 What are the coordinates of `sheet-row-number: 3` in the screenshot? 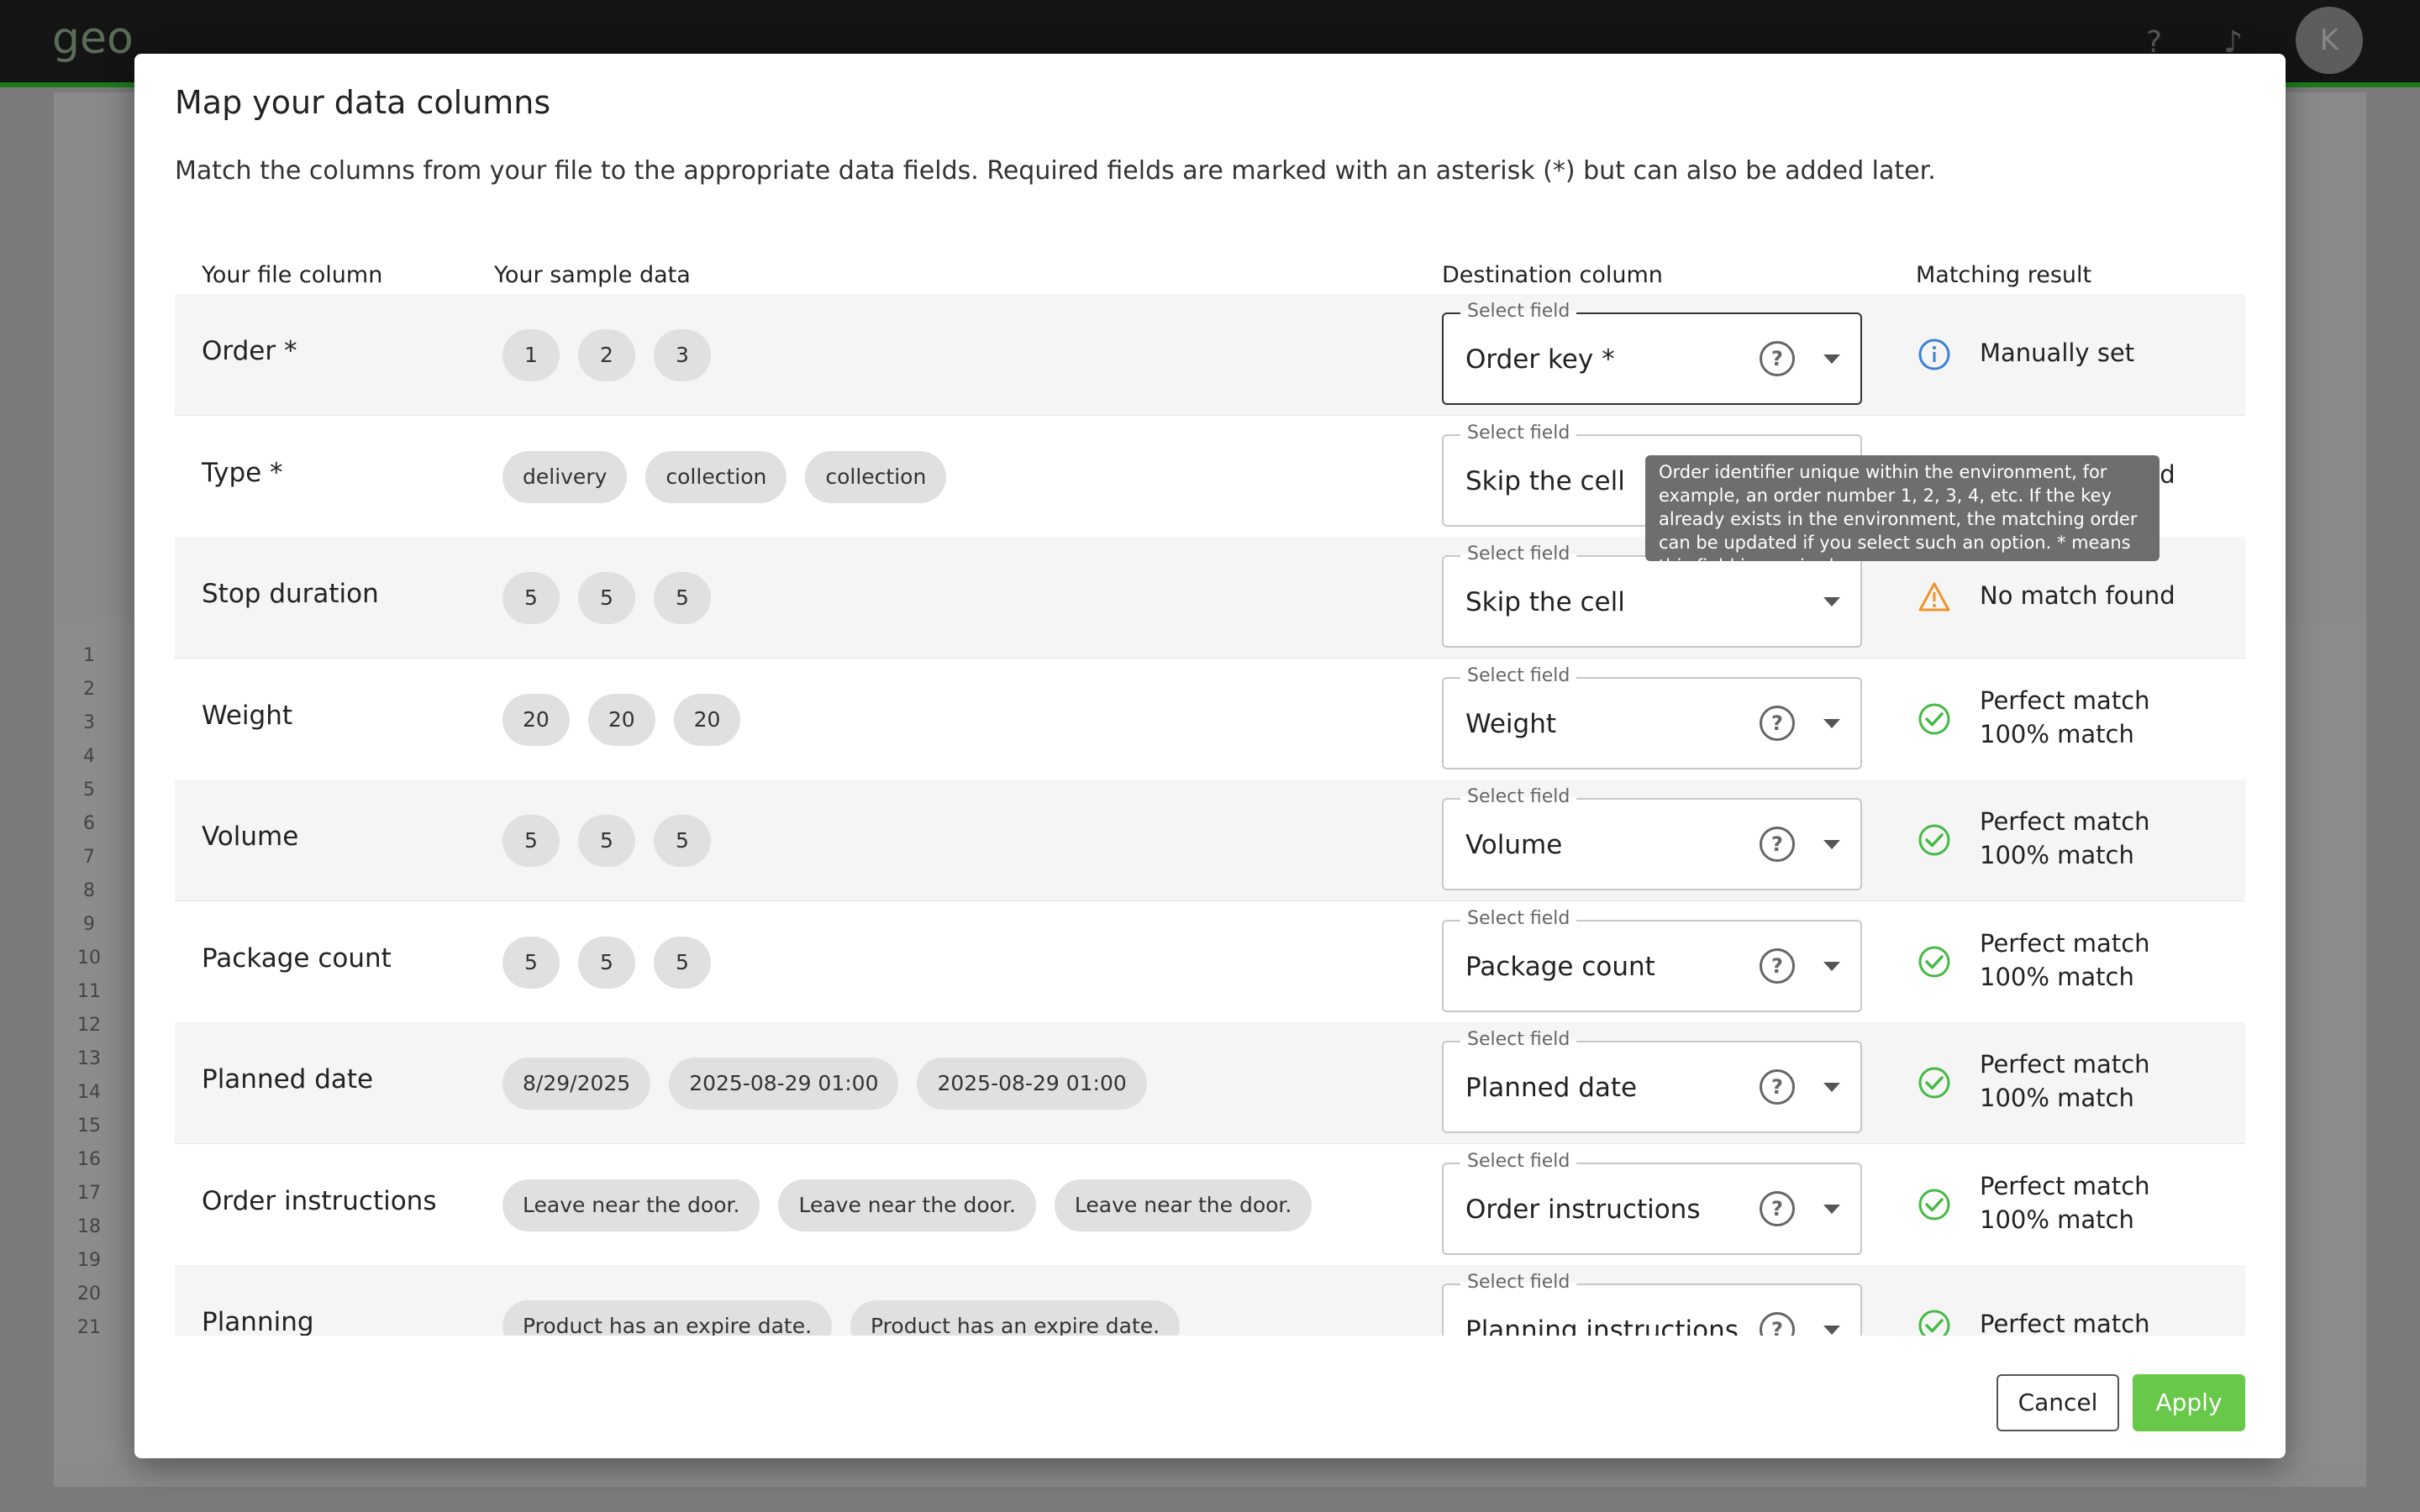 It's located at (89, 722).